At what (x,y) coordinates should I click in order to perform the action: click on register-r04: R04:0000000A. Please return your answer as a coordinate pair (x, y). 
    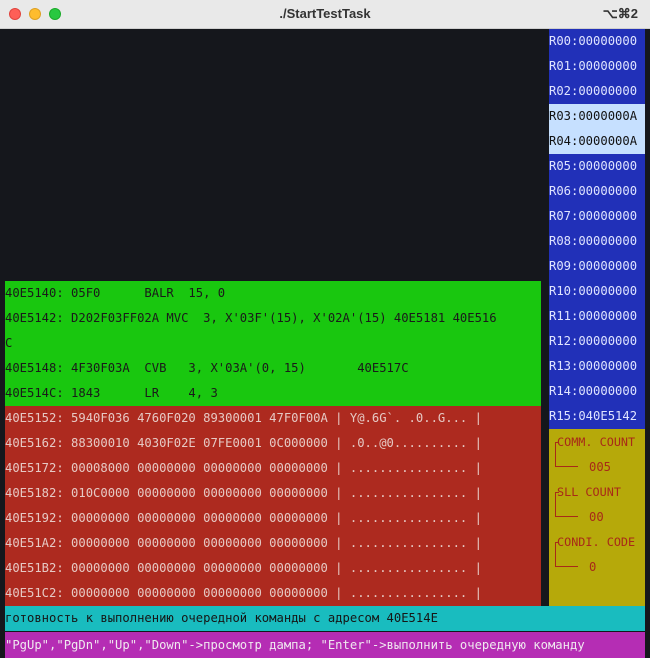
    Looking at the image, I should click on (597, 141).